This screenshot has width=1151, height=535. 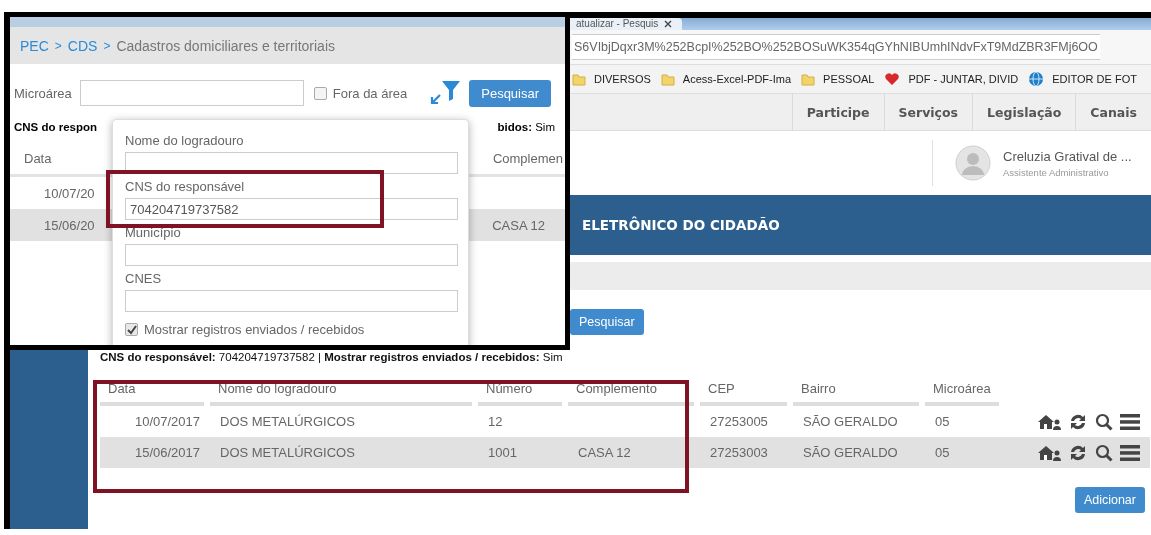 What do you see at coordinates (739, 452) in the screenshot?
I see `table-cell-text: 27253003` at bounding box center [739, 452].